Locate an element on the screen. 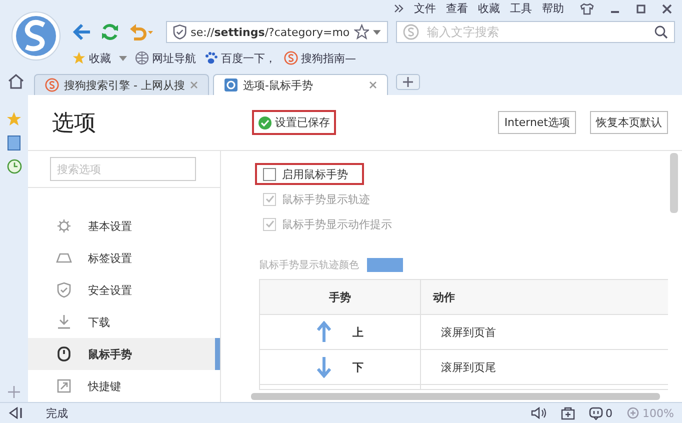  browser-tab: 搜狗搜索引擎 - 上网从搜 is located at coordinates (121, 84).